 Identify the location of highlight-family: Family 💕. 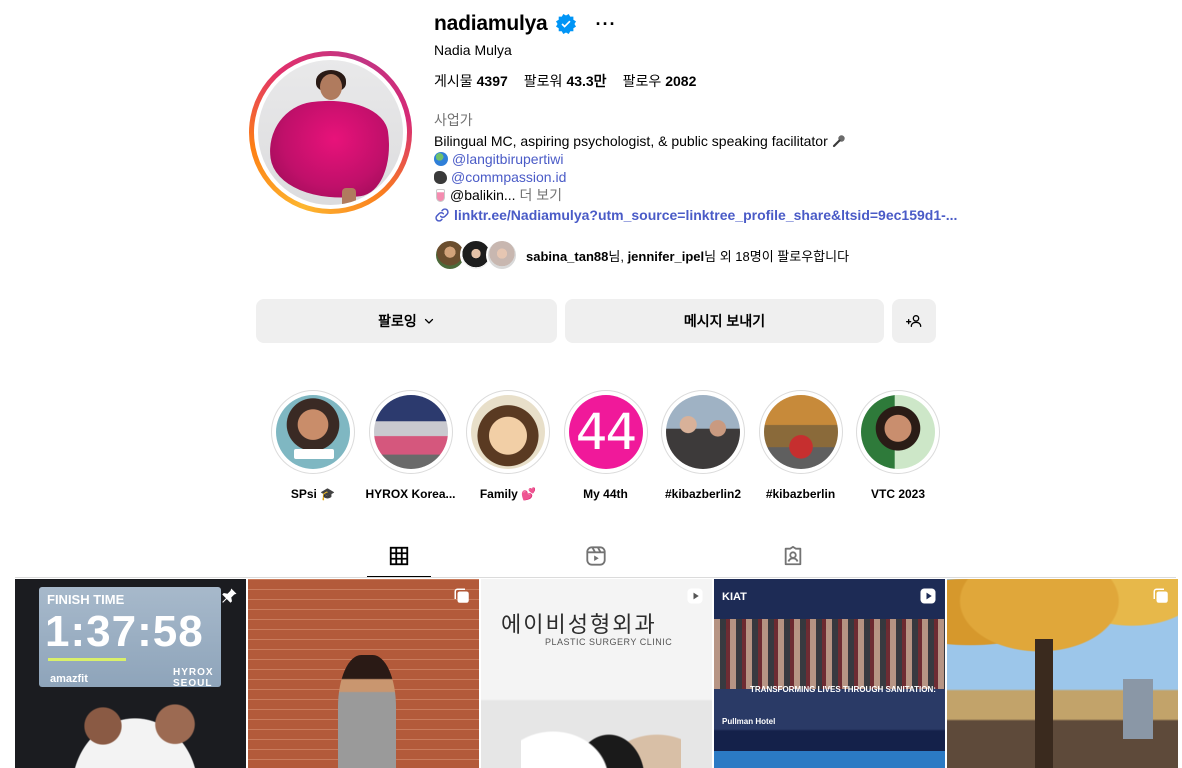
(508, 445).